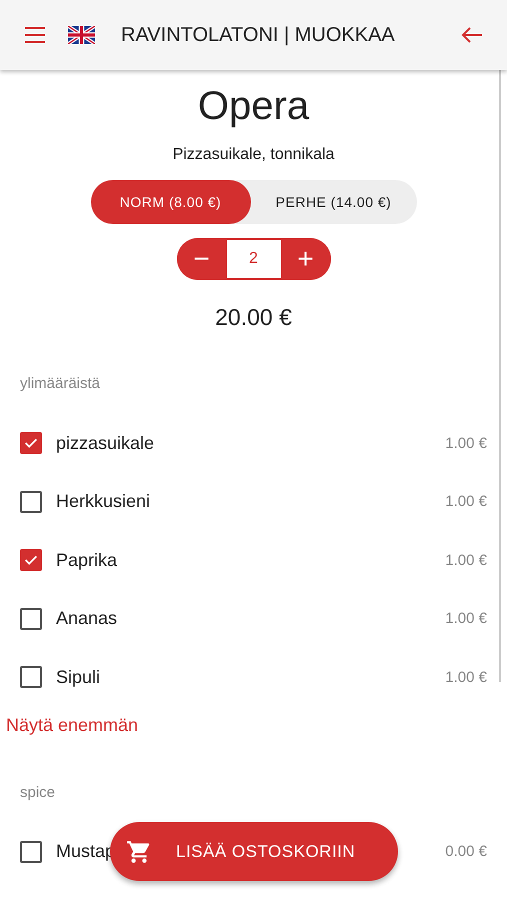 Image resolution: width=507 pixels, height=900 pixels. Describe the element at coordinates (38, 792) in the screenshot. I see `section-title: spice` at that location.